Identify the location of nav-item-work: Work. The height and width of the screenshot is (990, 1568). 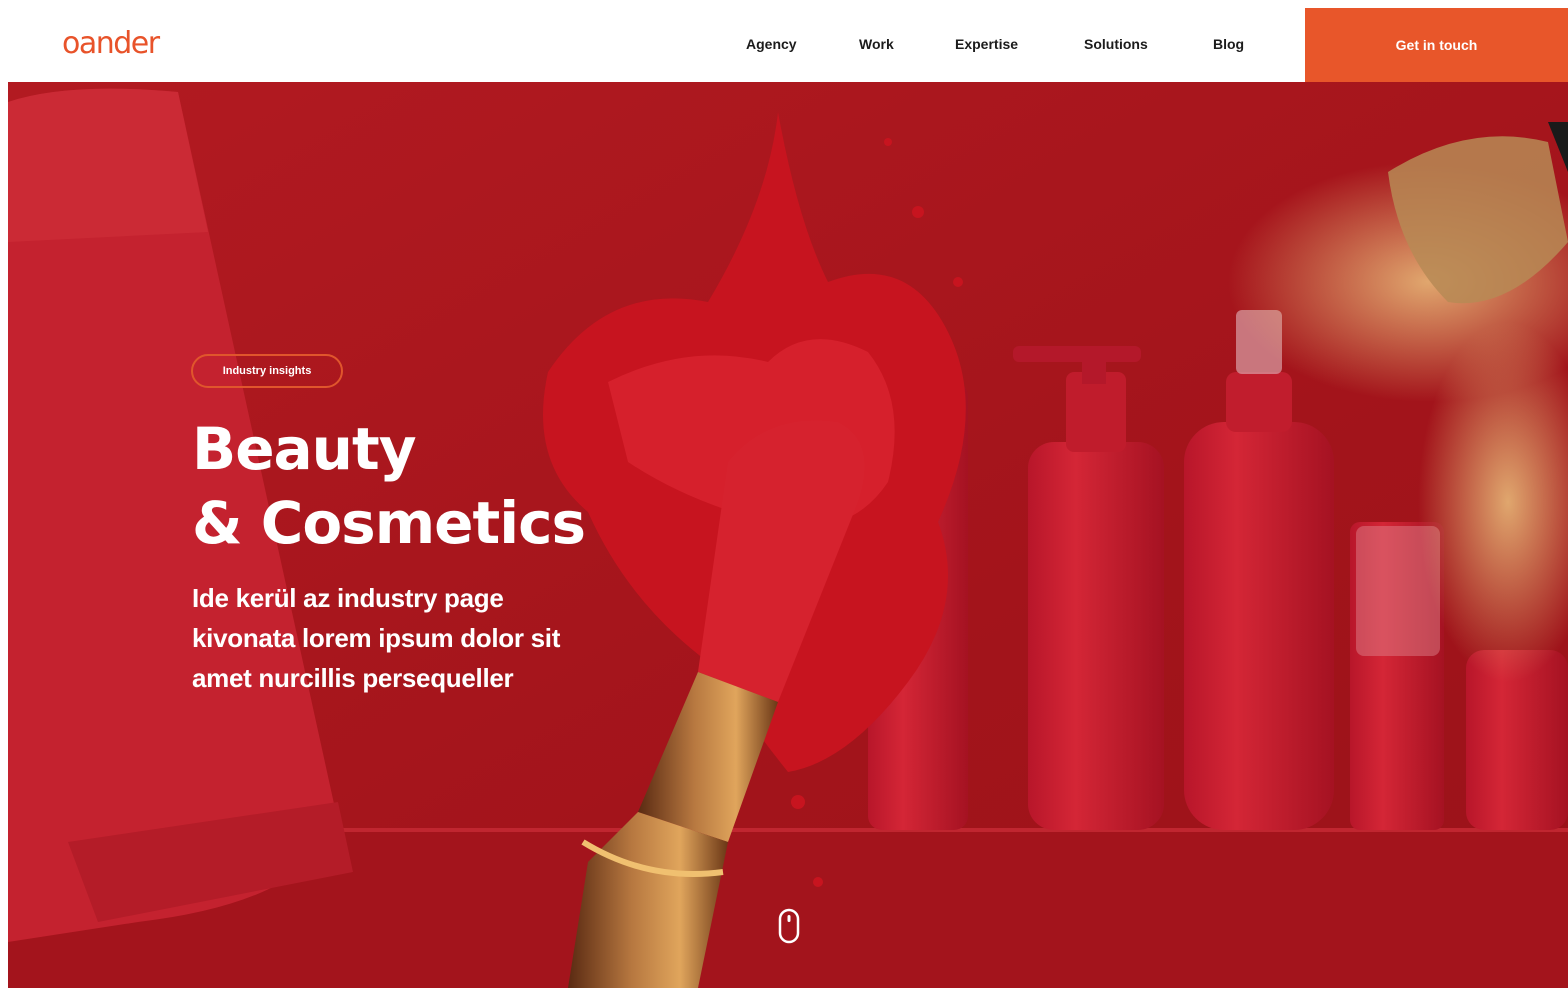
(876, 44).